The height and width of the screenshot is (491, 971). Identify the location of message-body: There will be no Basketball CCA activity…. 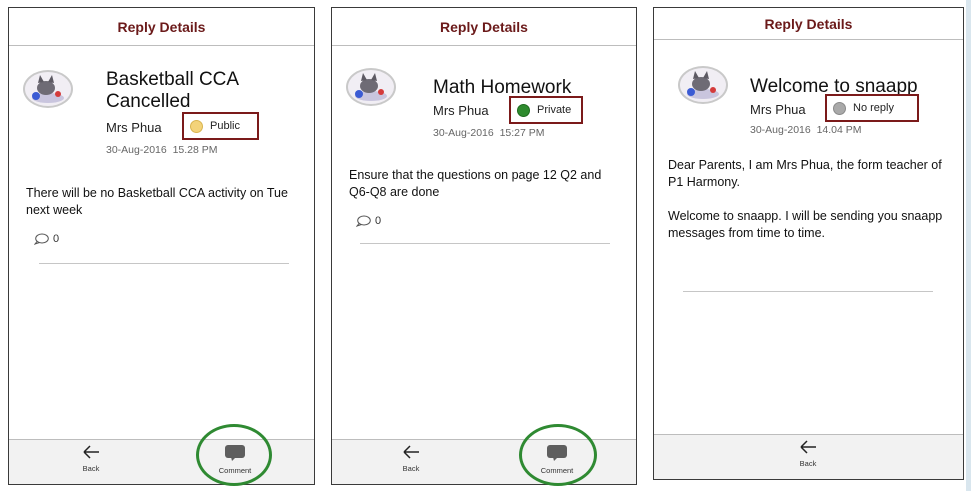
(157, 201).